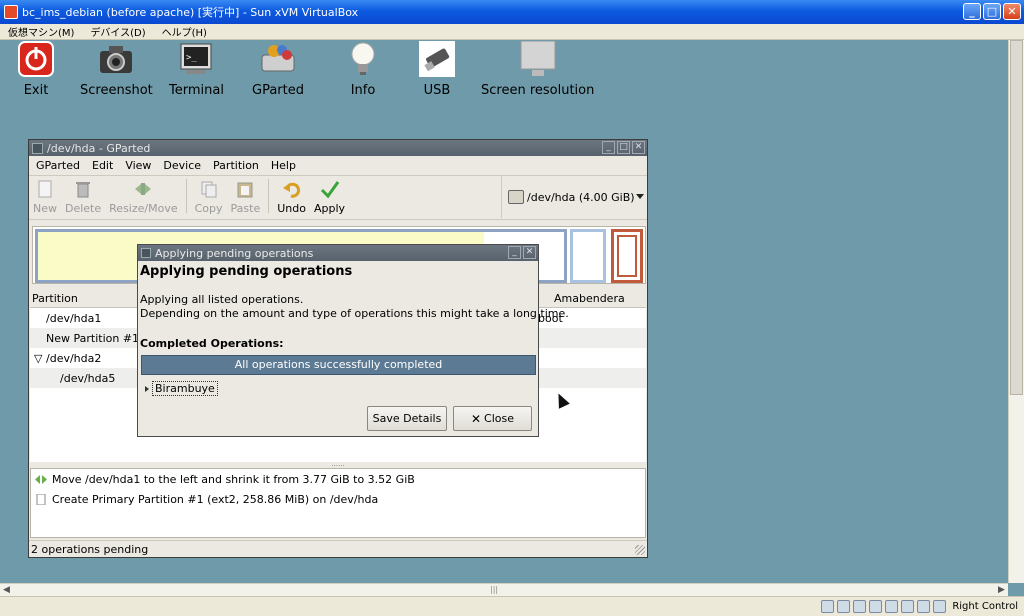 This screenshot has width=1024, height=616. I want to click on menu-edit: Edit, so click(101, 165).